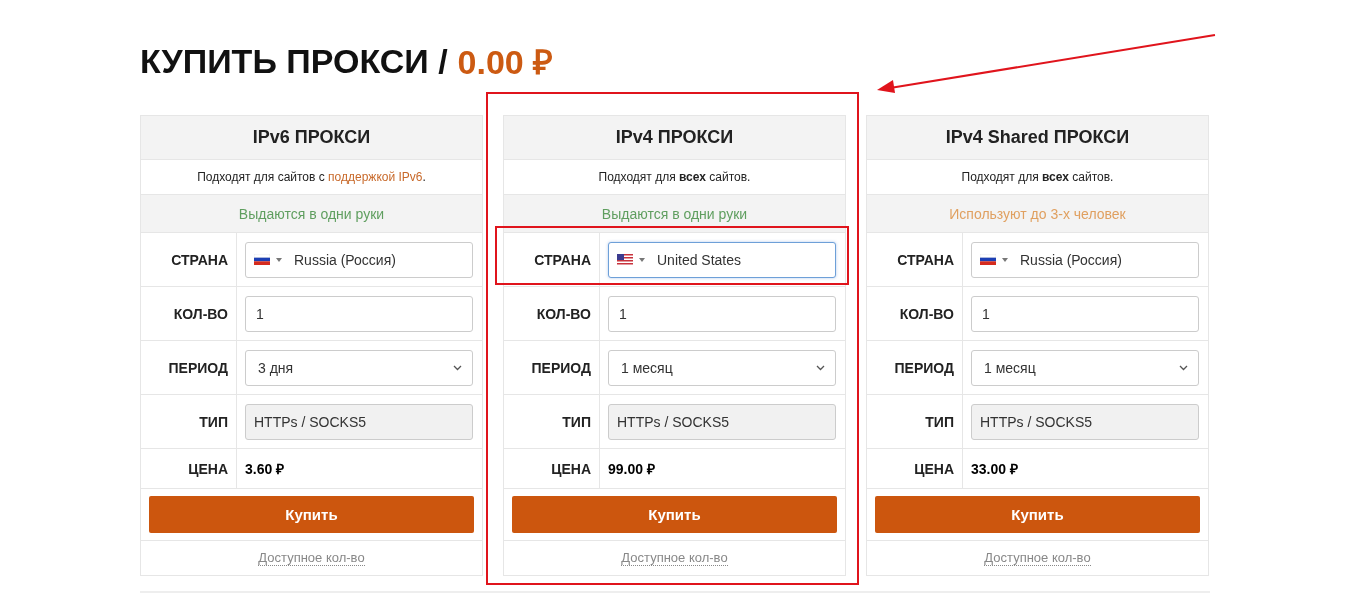 This screenshot has height=593, width=1366. What do you see at coordinates (265, 469) in the screenshot?
I see `price-value: 3.60 ₽` at bounding box center [265, 469].